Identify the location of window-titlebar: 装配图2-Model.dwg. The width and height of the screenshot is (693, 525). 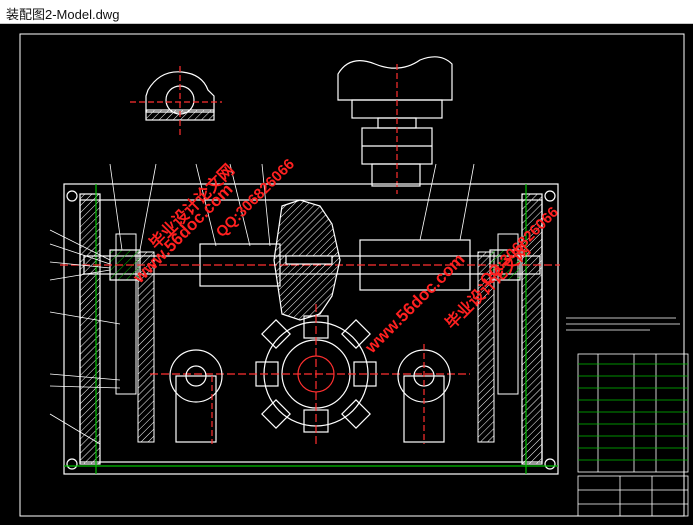
(346, 12).